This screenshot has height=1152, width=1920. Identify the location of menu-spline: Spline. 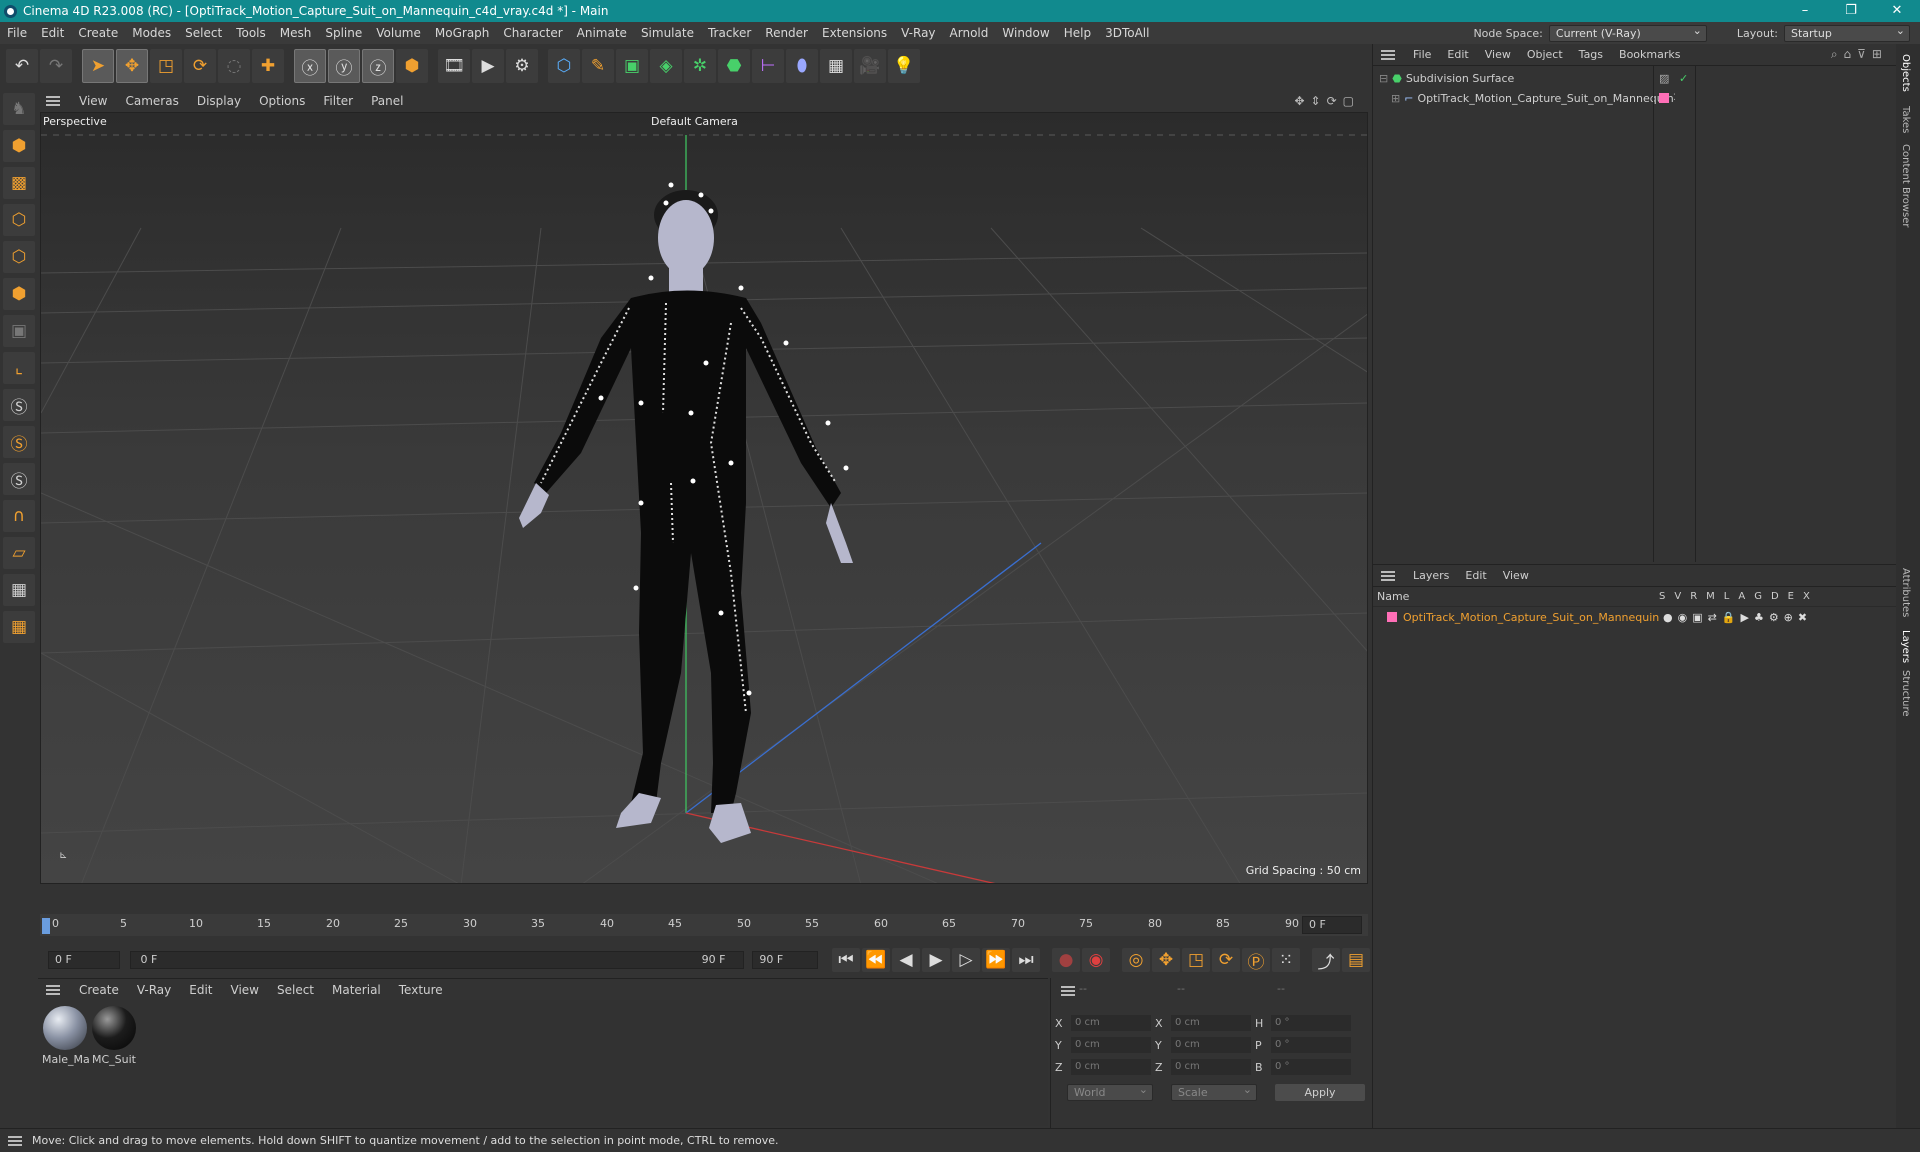
(343, 33).